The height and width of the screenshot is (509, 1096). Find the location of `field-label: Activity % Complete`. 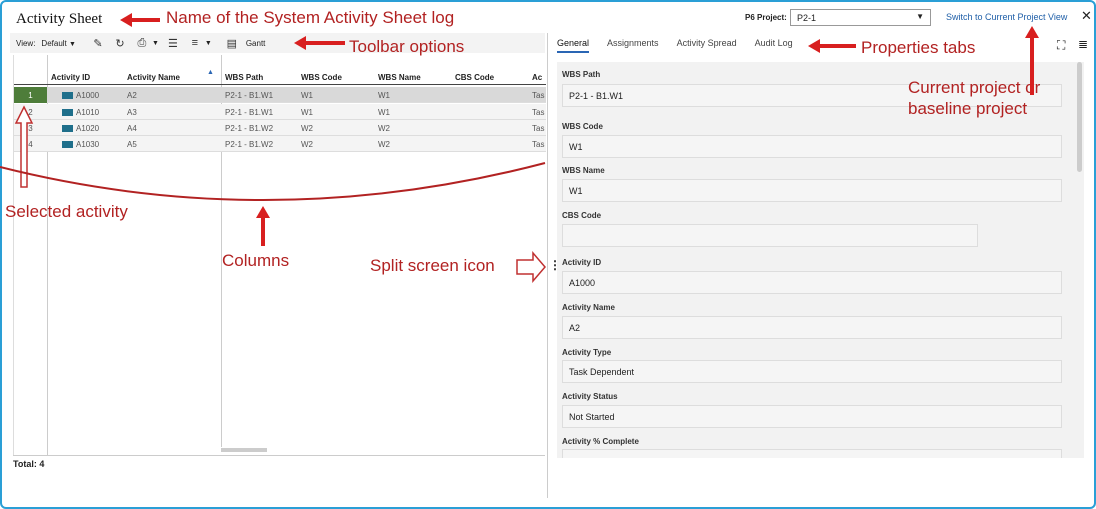

field-label: Activity % Complete is located at coordinates (600, 441).